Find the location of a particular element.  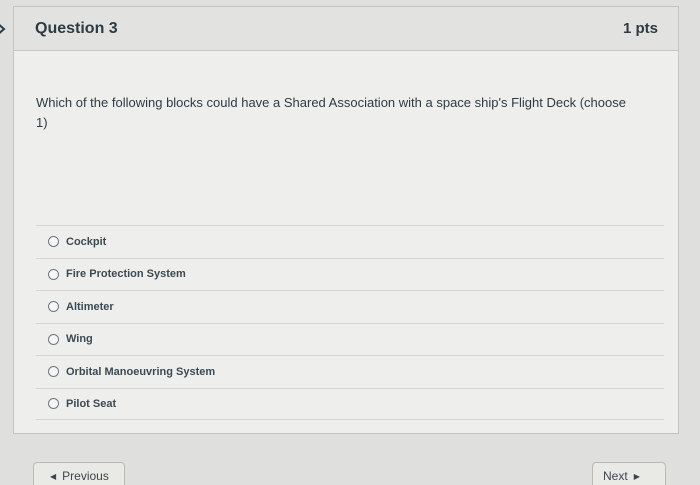

caret-right-icon: ▶ is located at coordinates (636, 476).